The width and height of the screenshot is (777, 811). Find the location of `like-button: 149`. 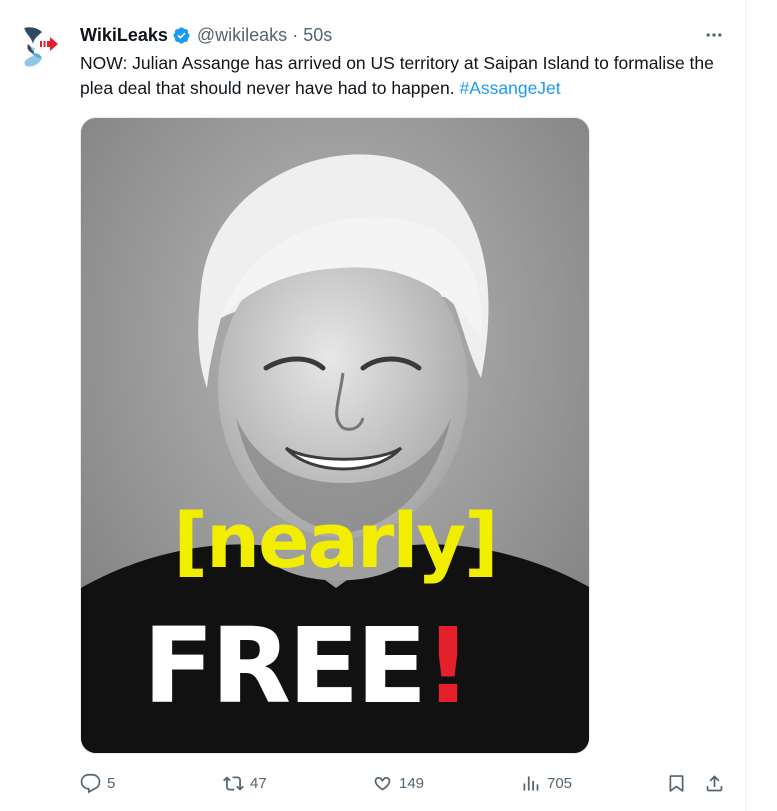

like-button: 149 is located at coordinates (398, 783).